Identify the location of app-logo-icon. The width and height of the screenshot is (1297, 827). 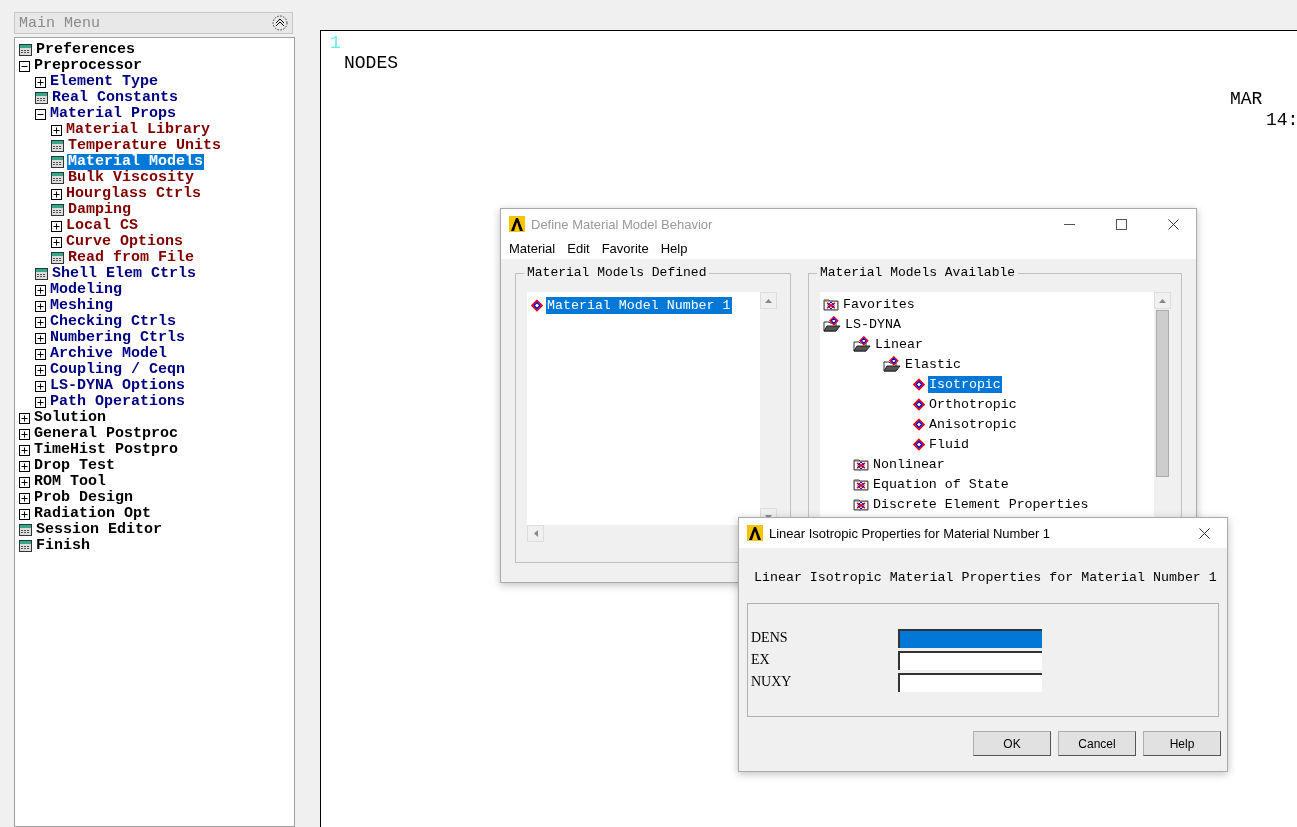
(755, 533).